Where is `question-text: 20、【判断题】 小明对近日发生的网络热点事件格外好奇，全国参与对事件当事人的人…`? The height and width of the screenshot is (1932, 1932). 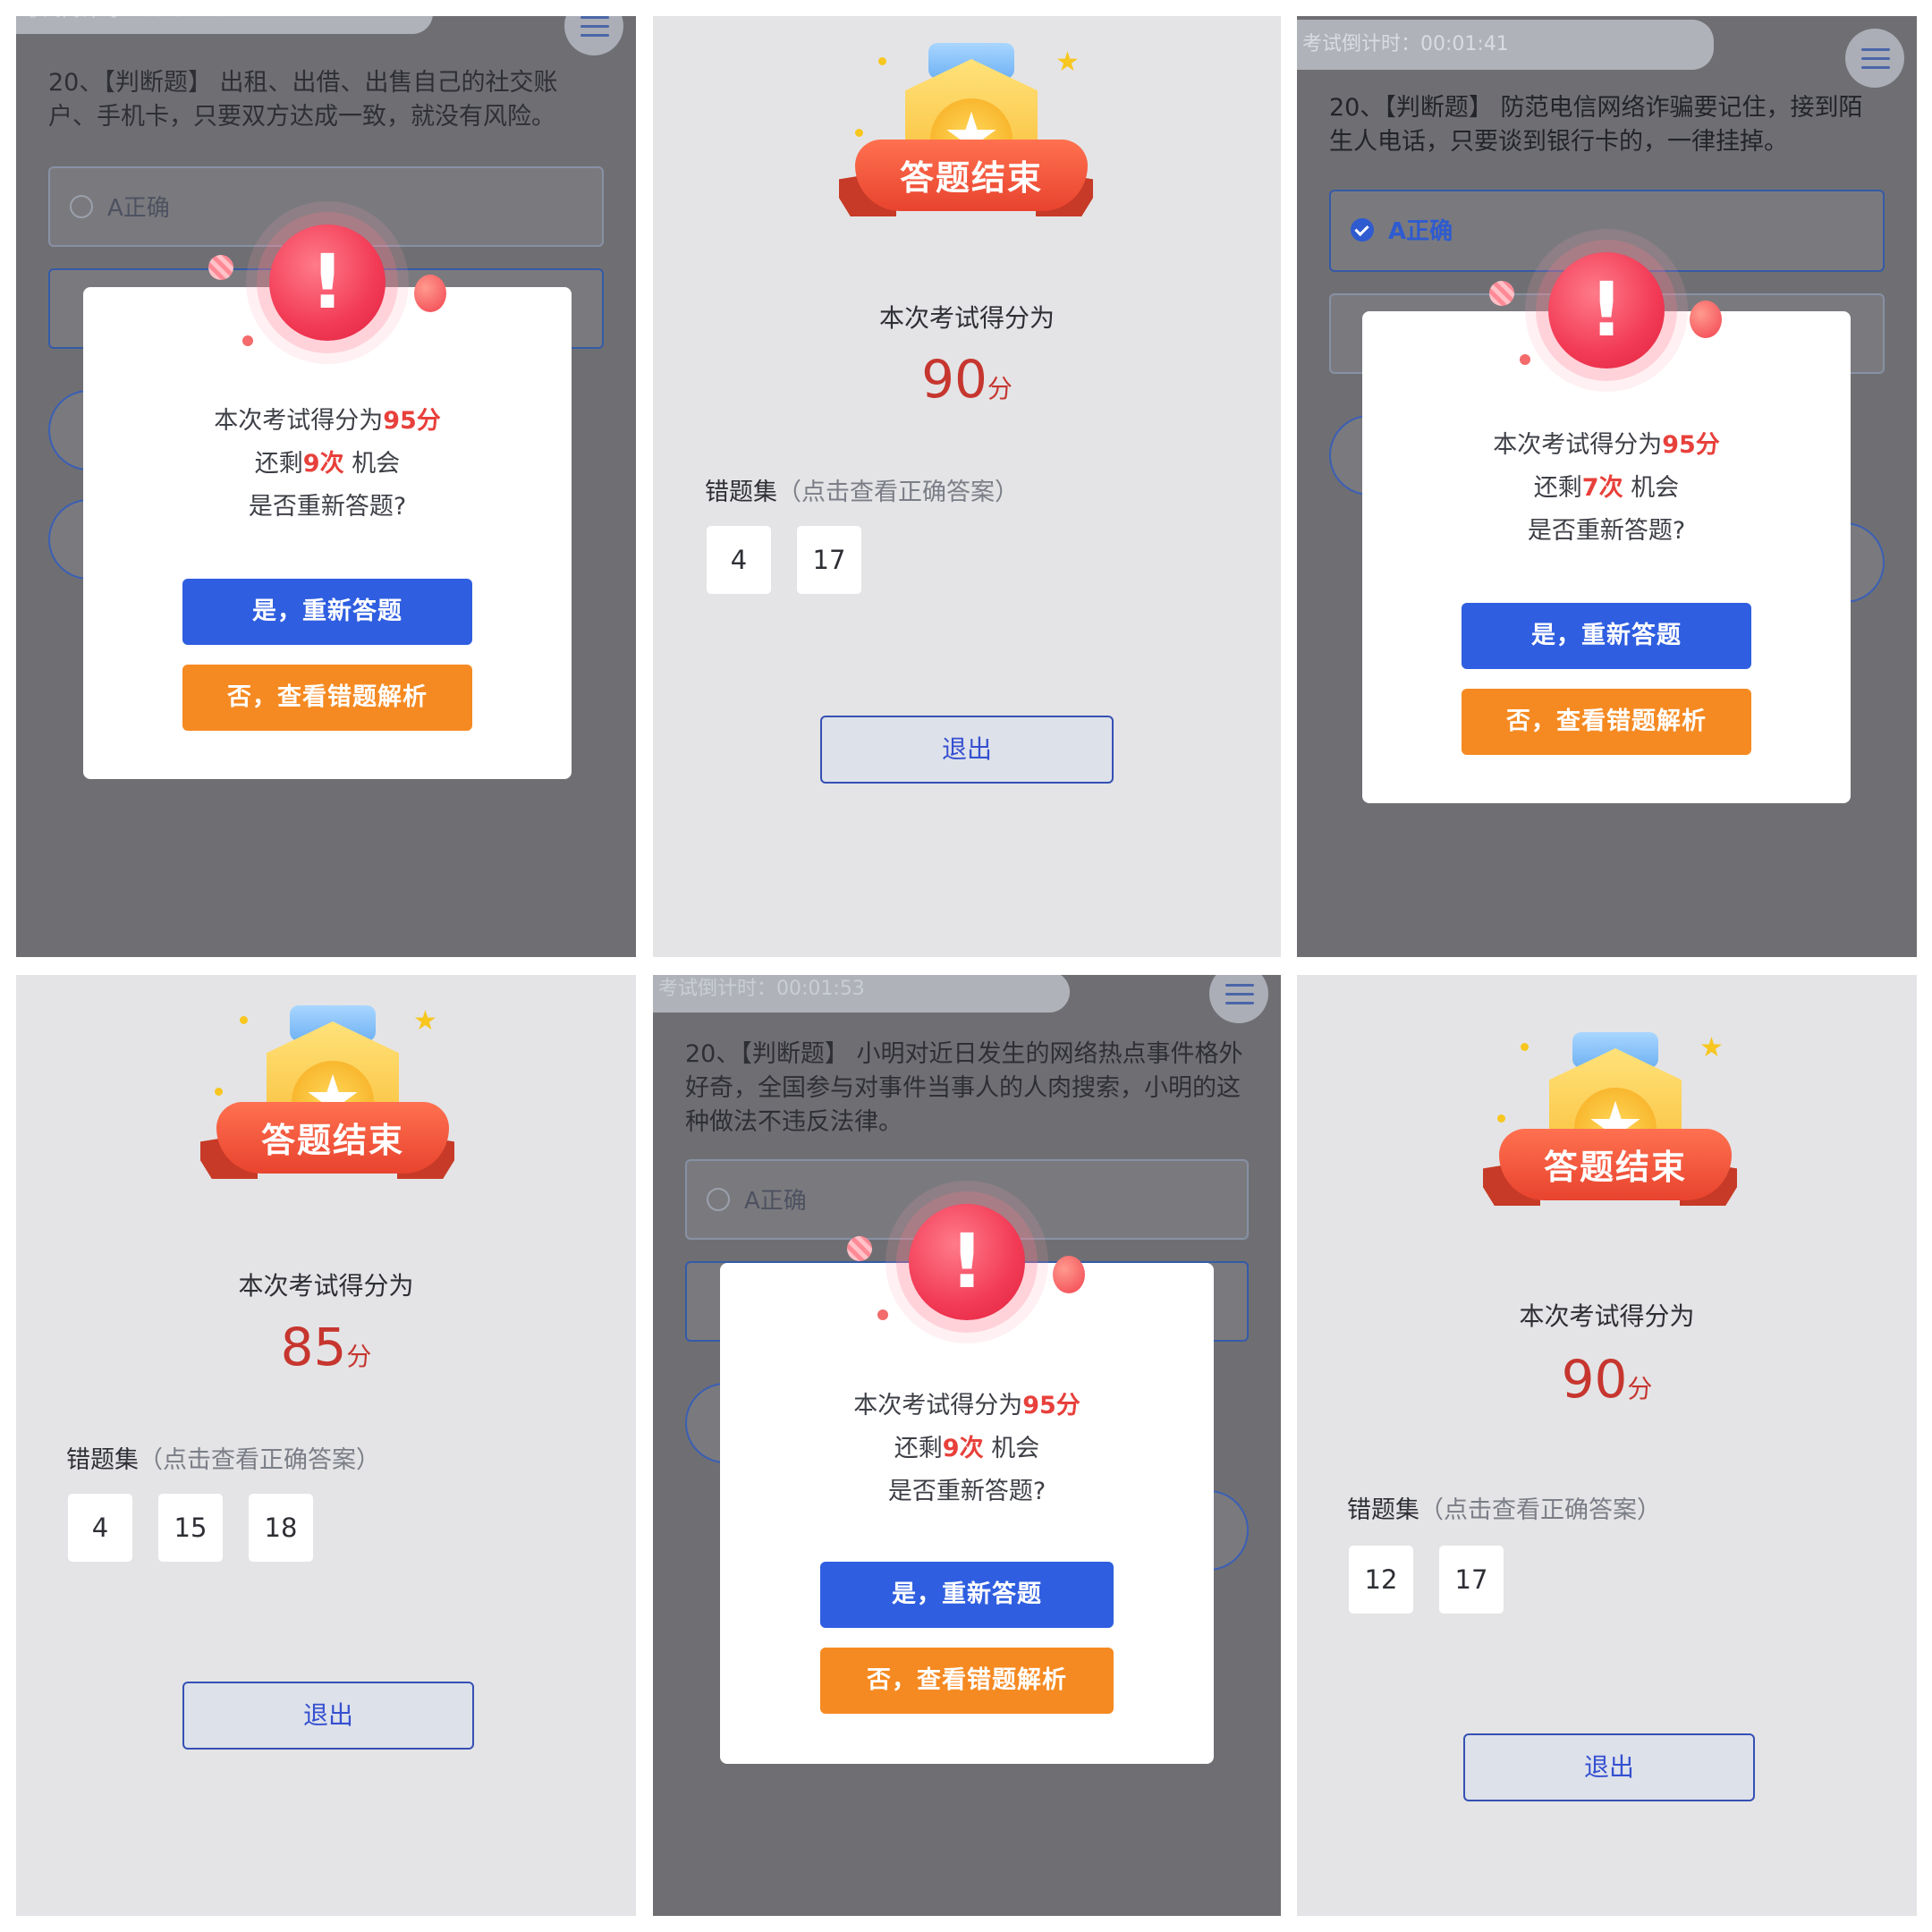
question-text: 20、【判断题】 小明对近日发生的网络热点事件格外好奇，全国参与对事件当事人的人… is located at coordinates (964, 1088).